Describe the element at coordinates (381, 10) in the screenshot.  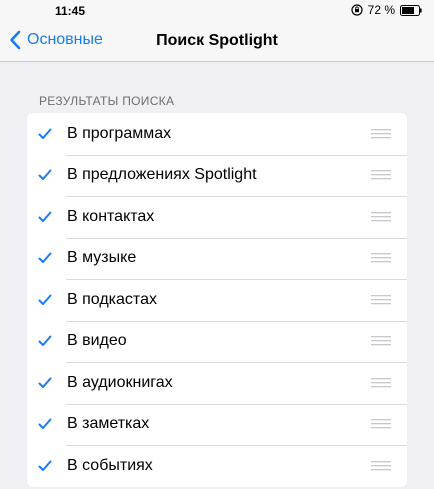
I see `battery-percent: 72 %` at that location.